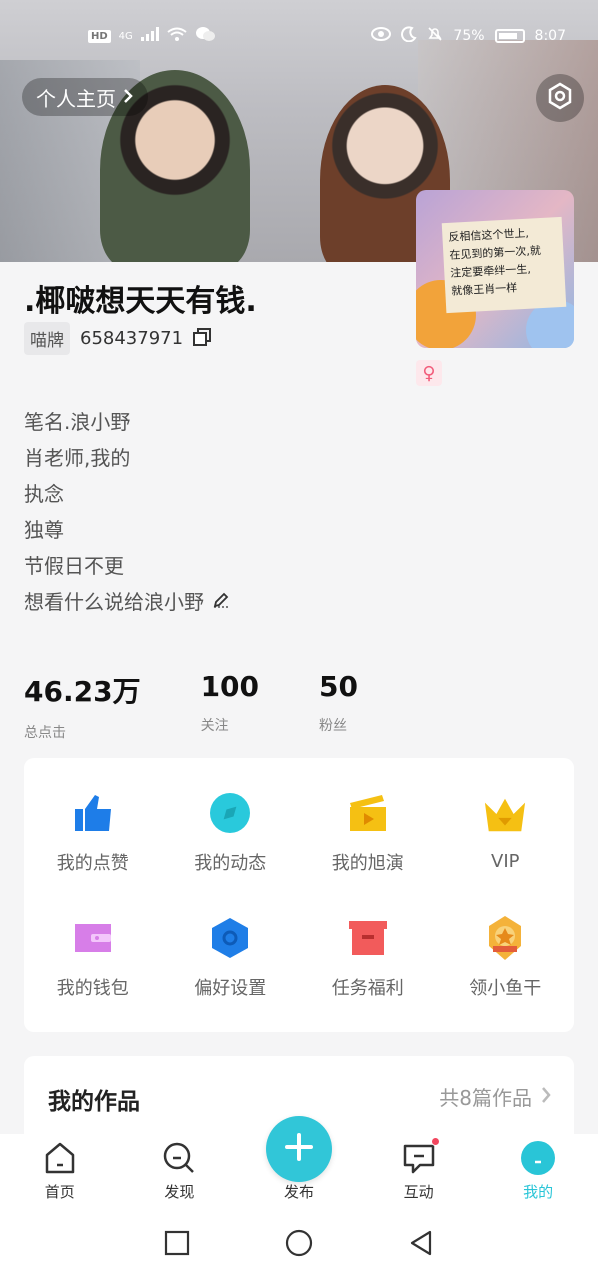  I want to click on menu-label: 我的钱包, so click(92, 988).